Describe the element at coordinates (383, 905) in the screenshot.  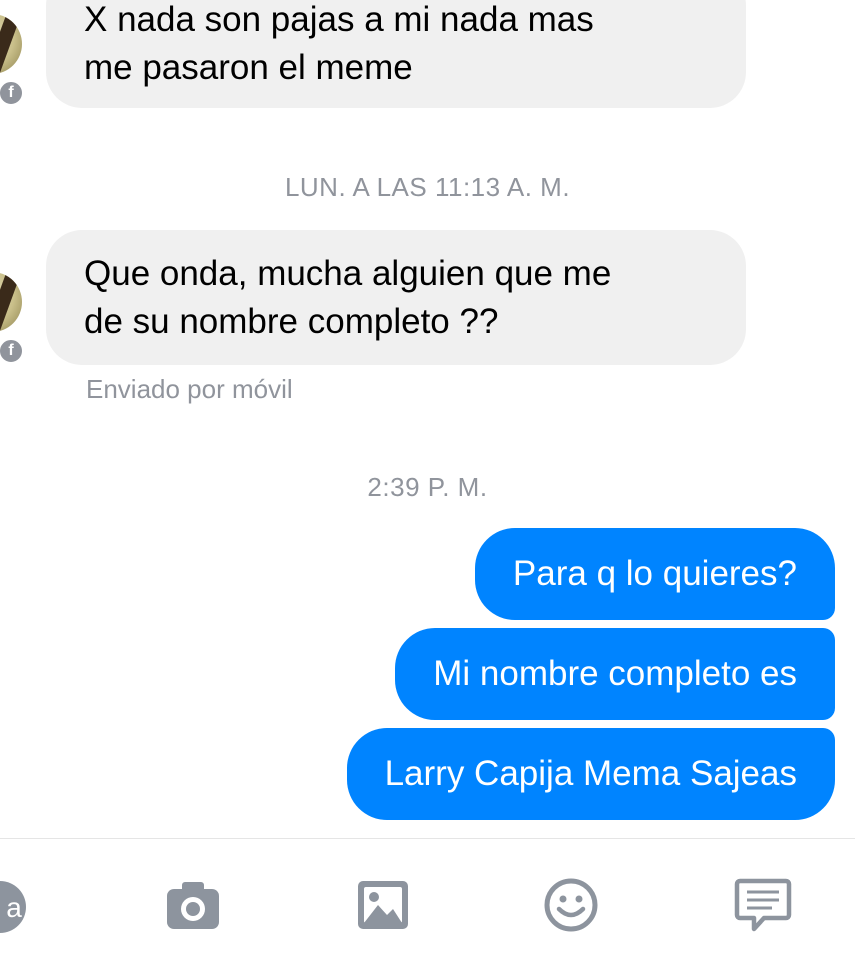
I see `image-icon` at that location.